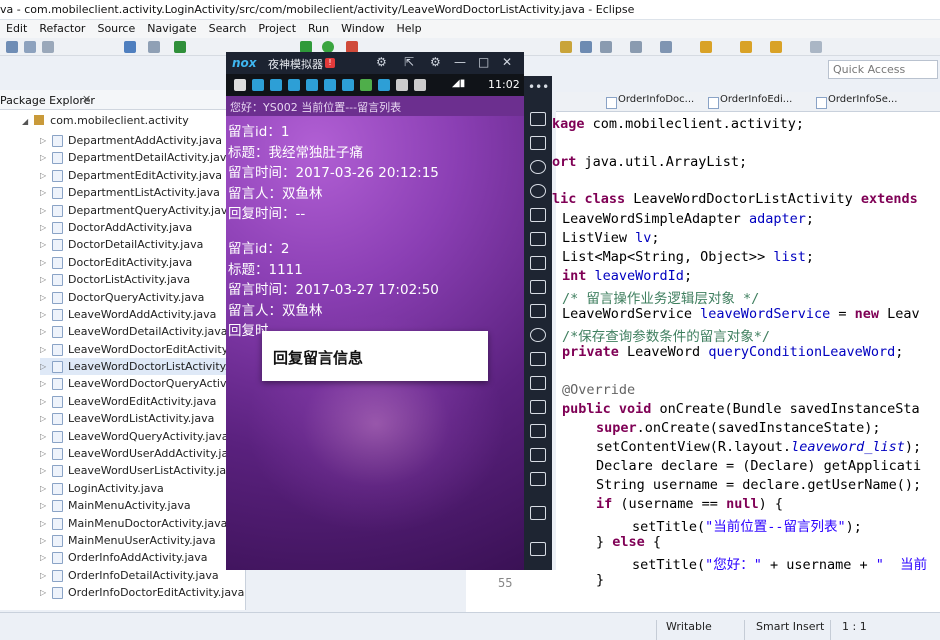 The height and width of the screenshot is (640, 940). What do you see at coordinates (538, 513) in the screenshot?
I see `home-icon` at bounding box center [538, 513].